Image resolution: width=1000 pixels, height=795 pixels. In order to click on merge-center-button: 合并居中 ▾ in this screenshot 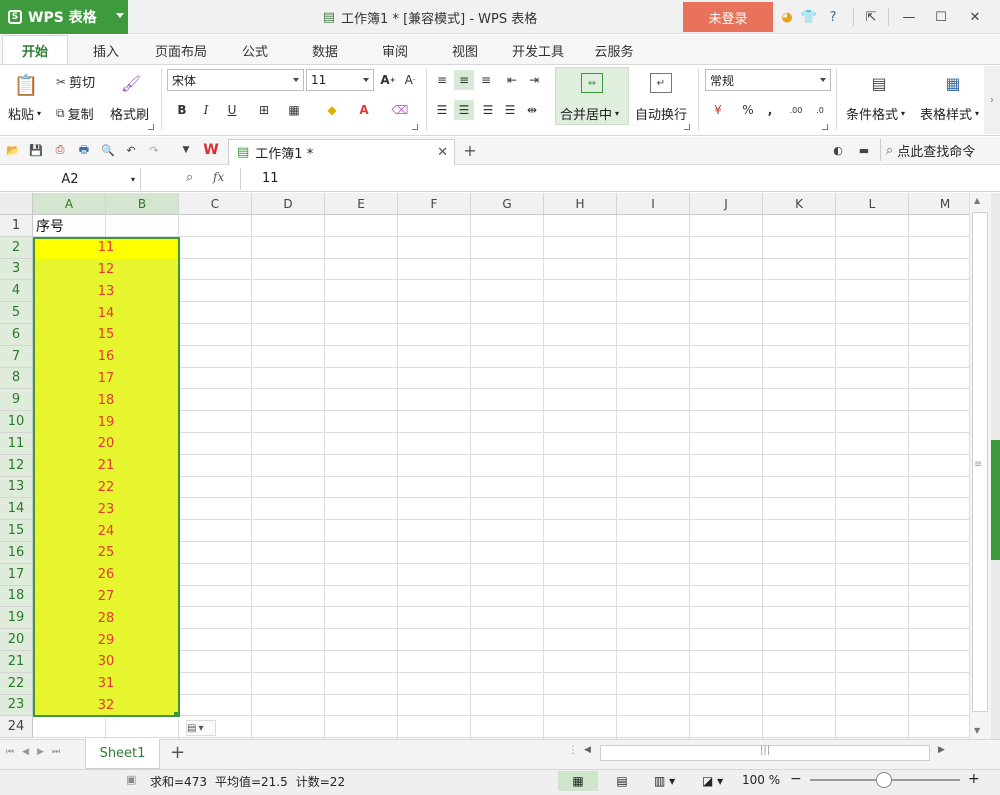, I will do `click(589, 113)`.